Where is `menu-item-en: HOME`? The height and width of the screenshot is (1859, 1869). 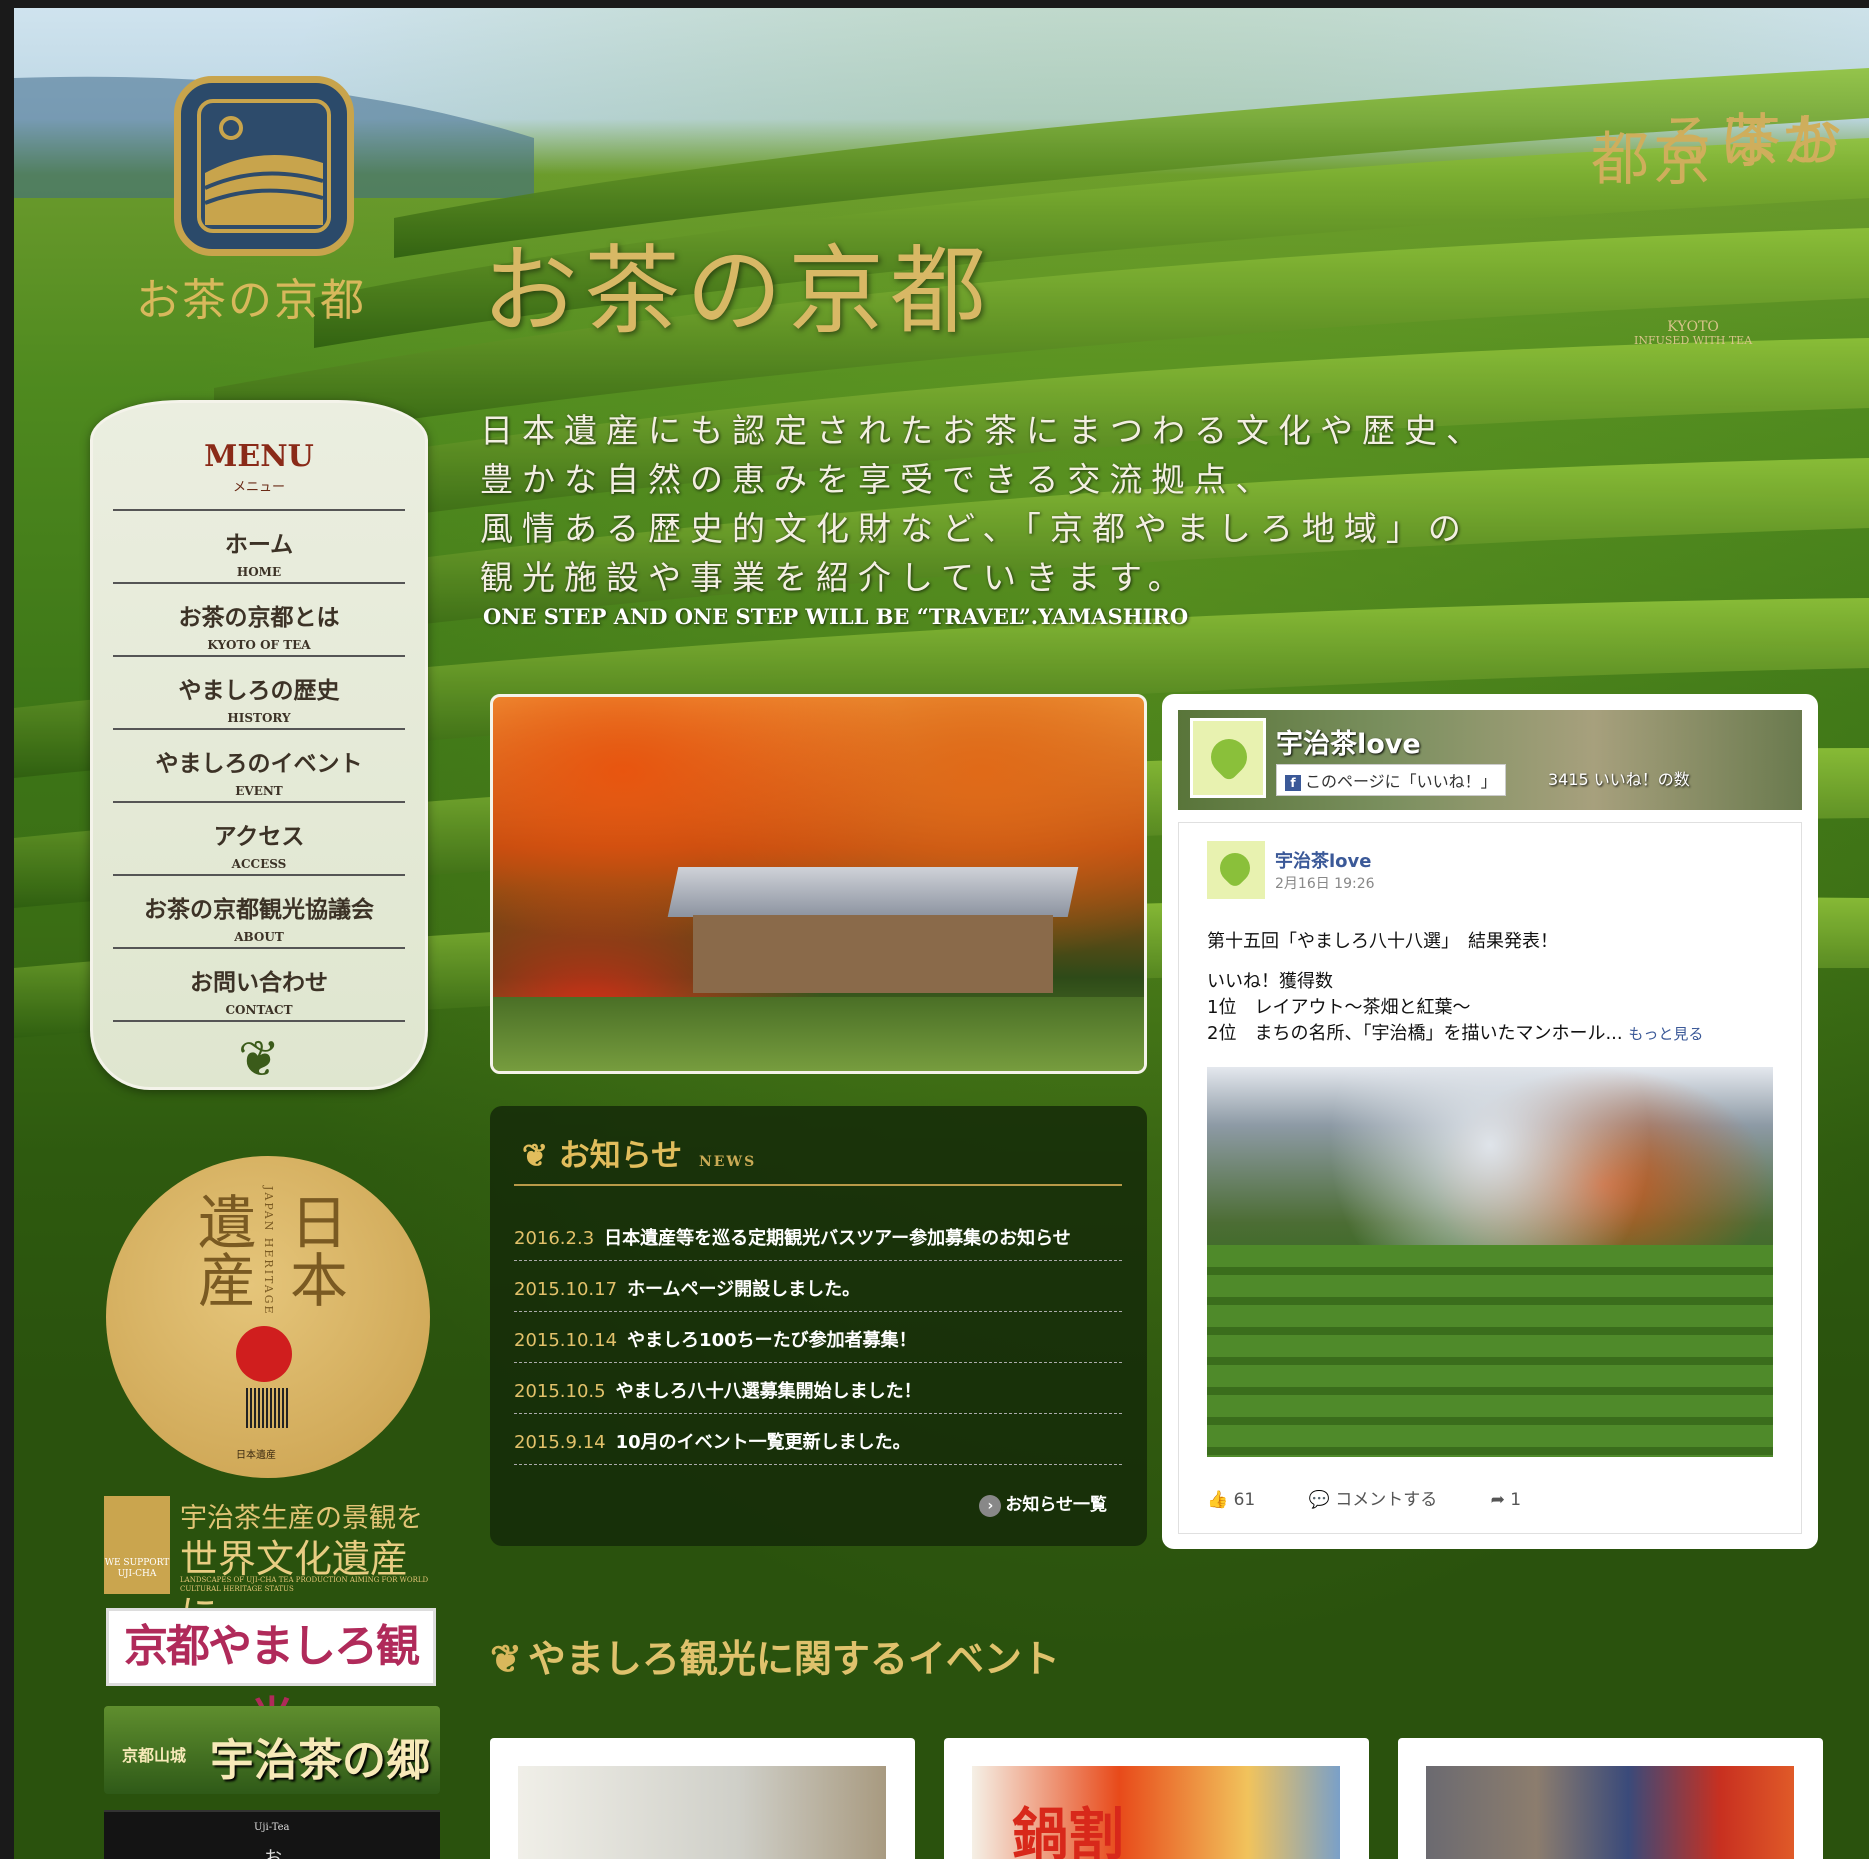 menu-item-en: HOME is located at coordinates (259, 572).